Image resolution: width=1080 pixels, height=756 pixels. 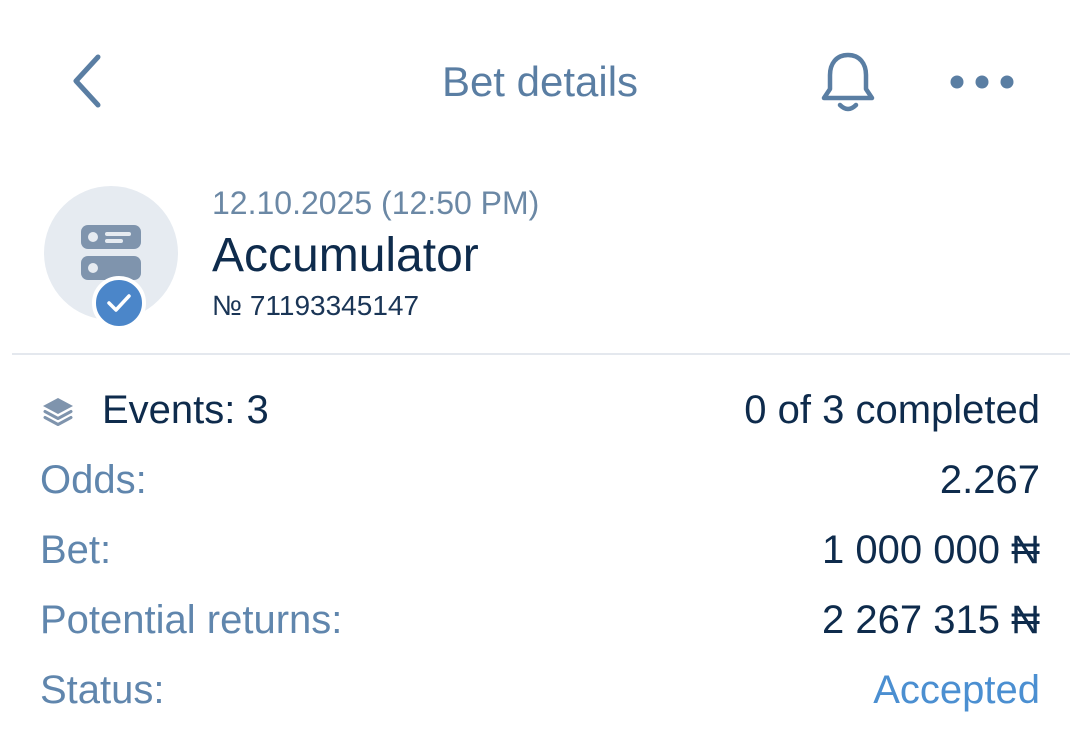 I want to click on odds-row: Odds: 2.267, so click(x=540, y=488).